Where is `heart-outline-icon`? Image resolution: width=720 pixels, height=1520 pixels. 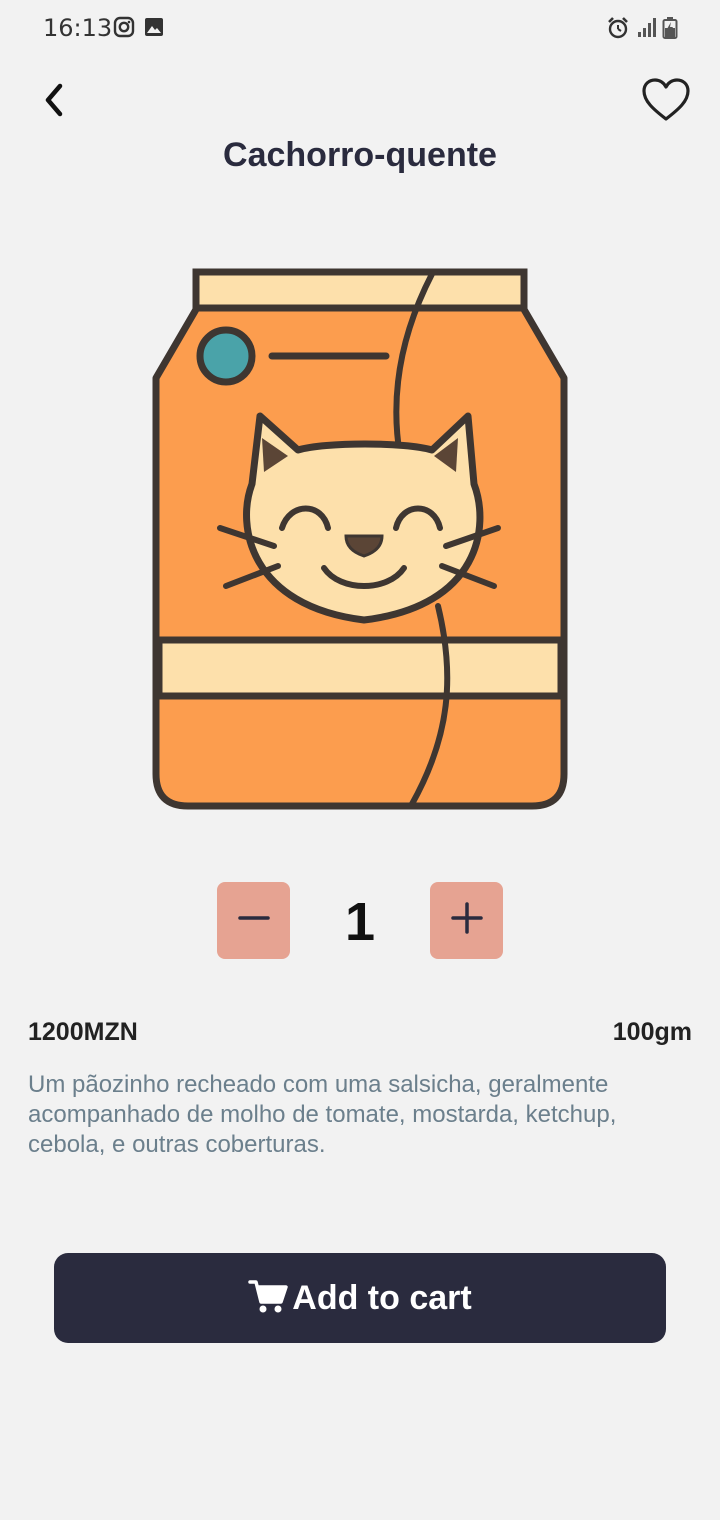
heart-outline-icon is located at coordinates (666, 102).